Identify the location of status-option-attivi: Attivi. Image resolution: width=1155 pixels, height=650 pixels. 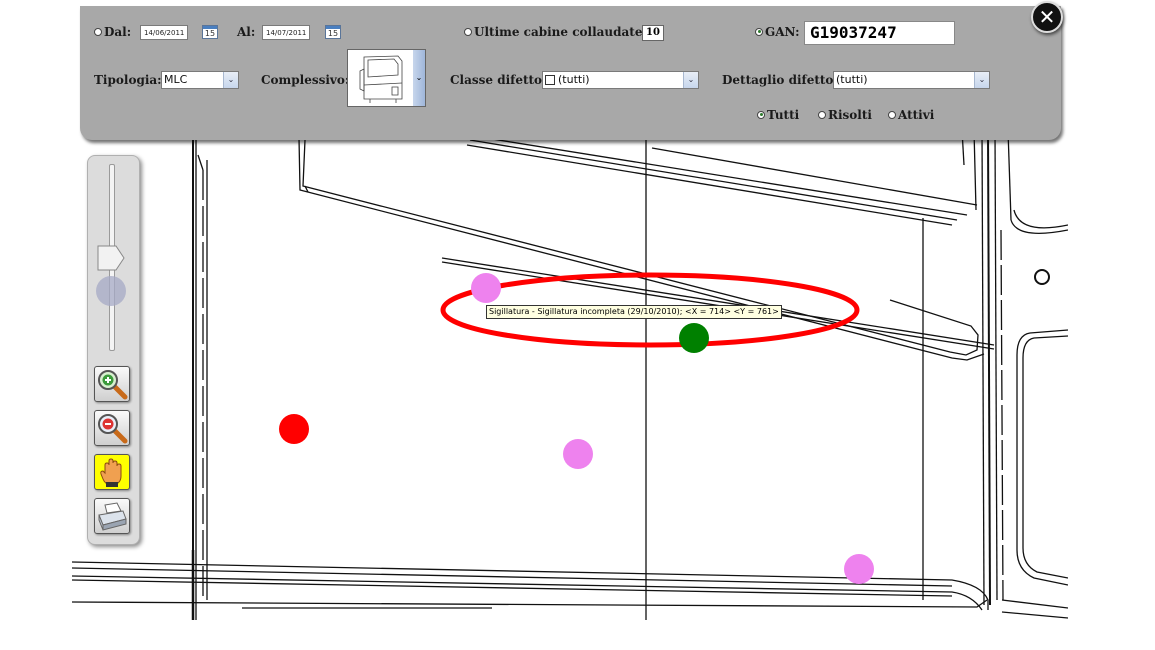
(911, 115).